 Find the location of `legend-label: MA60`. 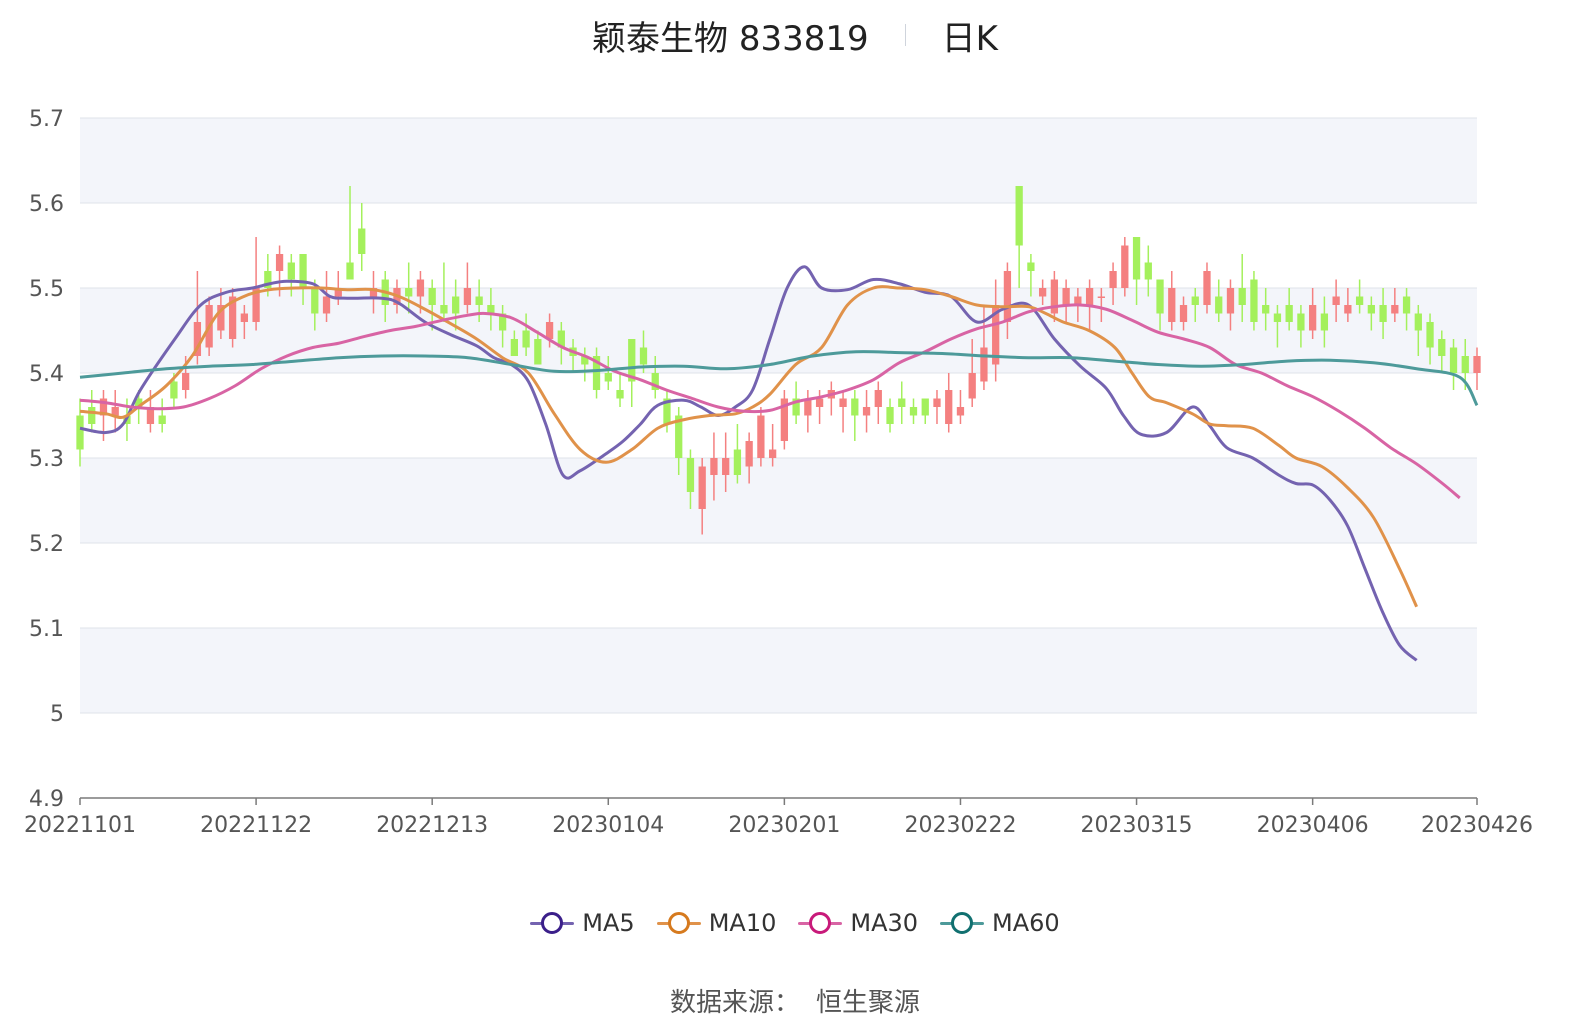

legend-label: MA60 is located at coordinates (1026, 923).